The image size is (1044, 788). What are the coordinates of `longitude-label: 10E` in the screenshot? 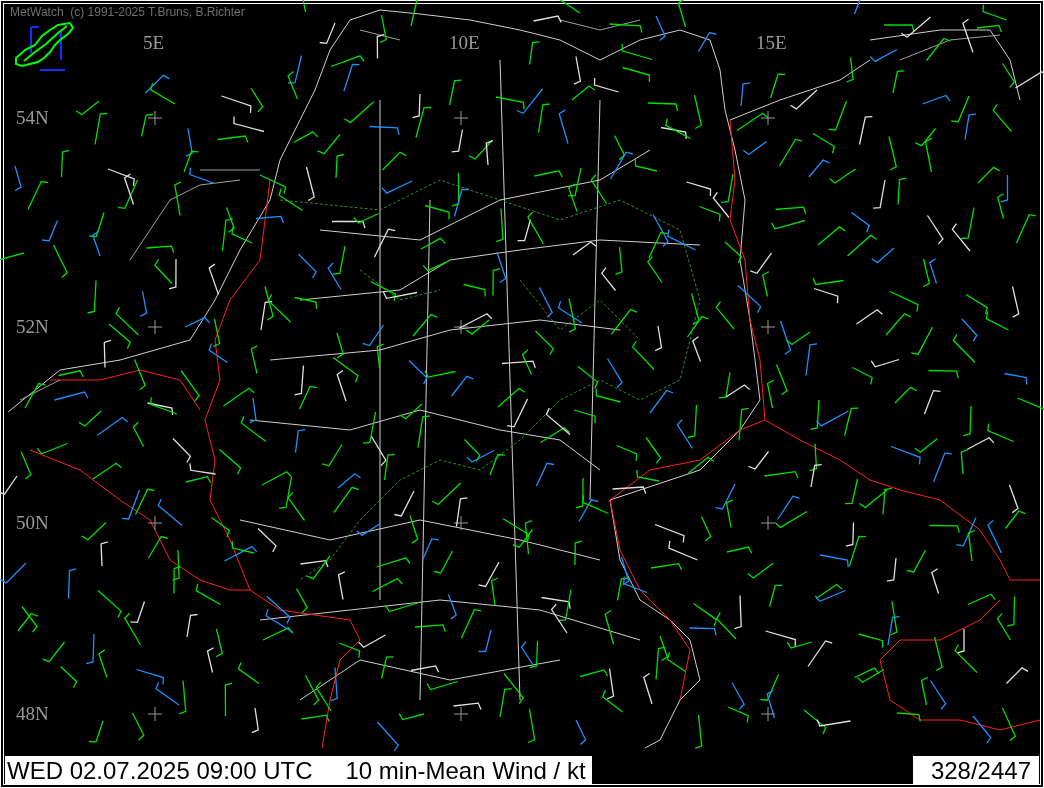 It's located at (464, 43).